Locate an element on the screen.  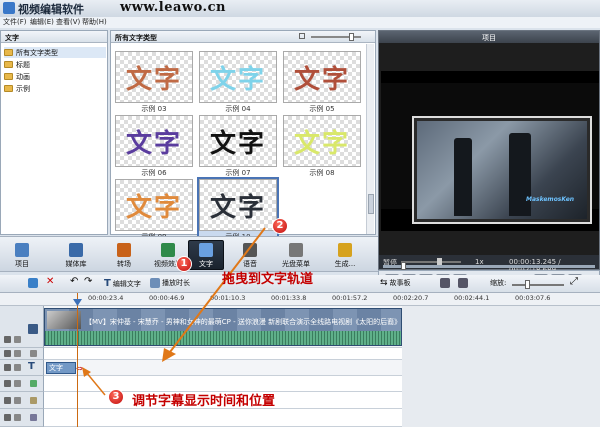
delete-button: ✕ is located at coordinates (50, 281).